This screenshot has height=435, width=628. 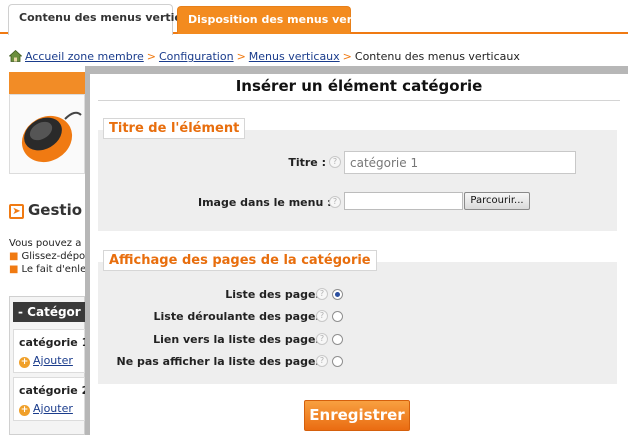 I want to click on category-name: catégorie 2, so click(x=54, y=390).